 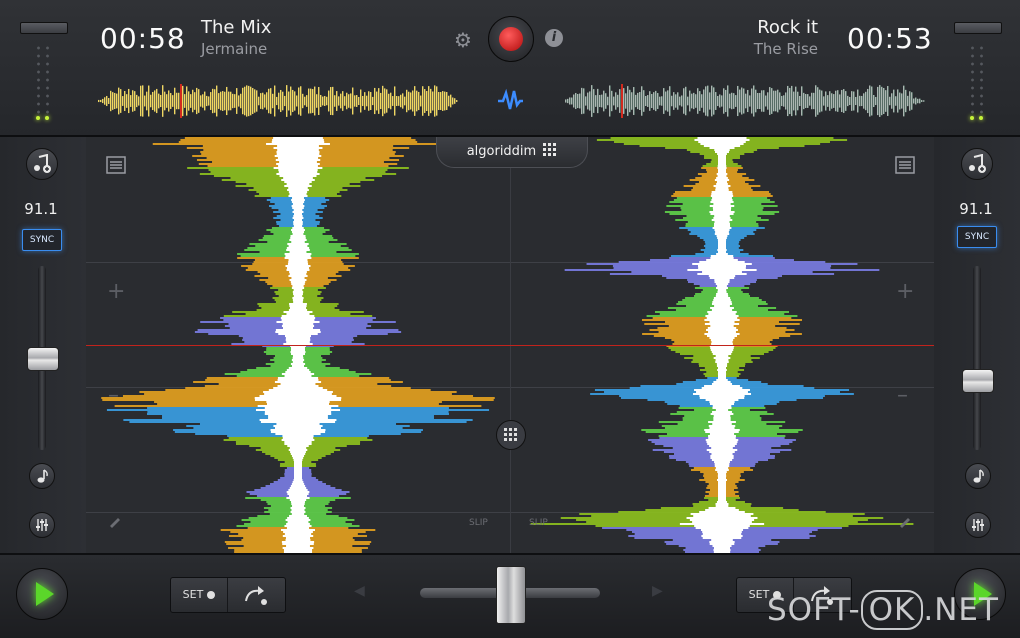 I want to click on deck-a-pitch-handle, so click(x=43, y=359).